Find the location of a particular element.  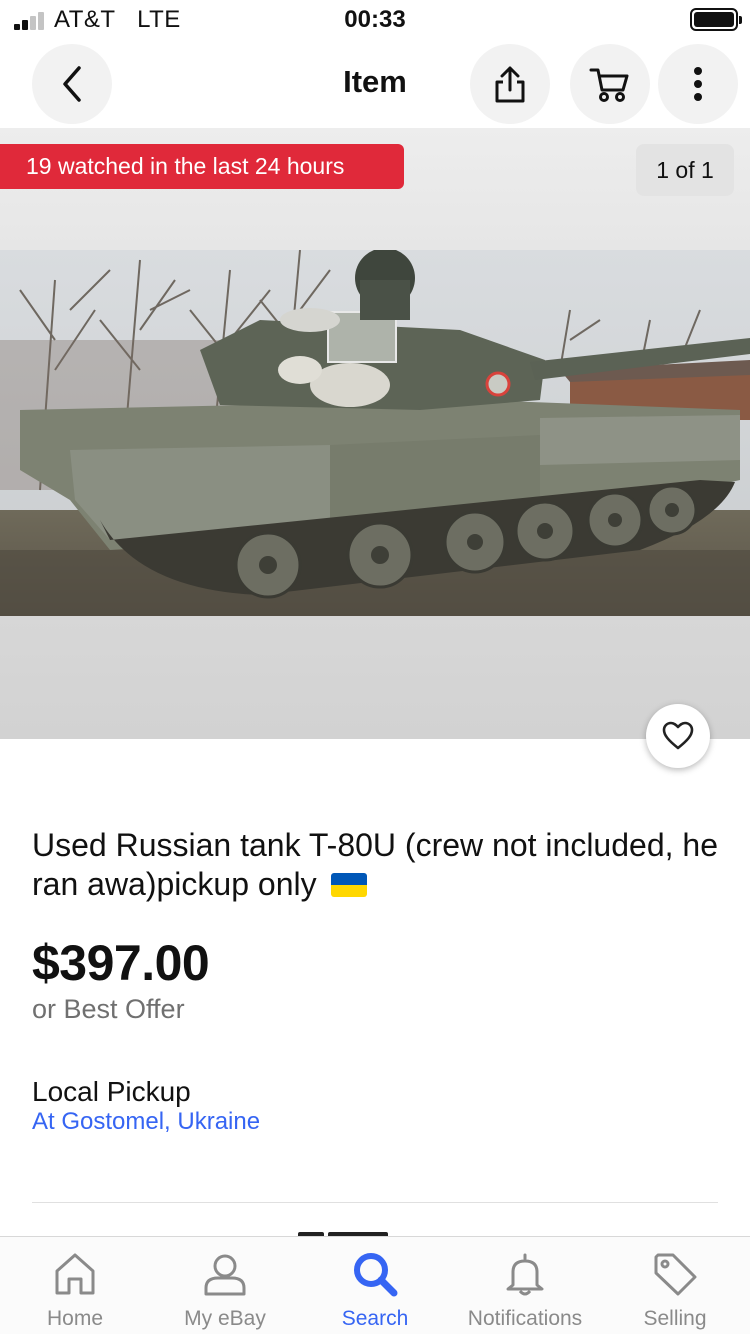

best-offer-label: or Best Offer is located at coordinates (108, 1009).